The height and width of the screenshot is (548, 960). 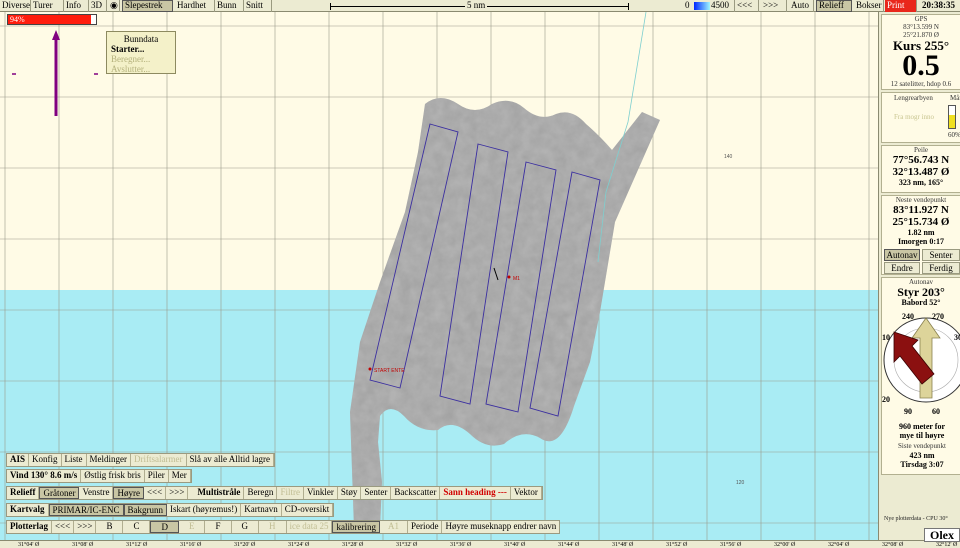 I want to click on iskart-button: Iskart (høyremus!), so click(x=204, y=510).